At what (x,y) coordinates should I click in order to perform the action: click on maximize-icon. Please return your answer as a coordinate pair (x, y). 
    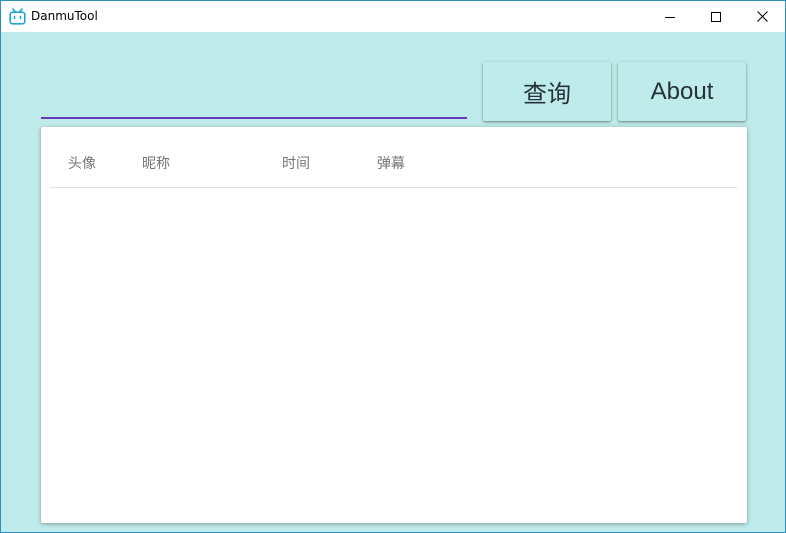
    Looking at the image, I should click on (716, 16).